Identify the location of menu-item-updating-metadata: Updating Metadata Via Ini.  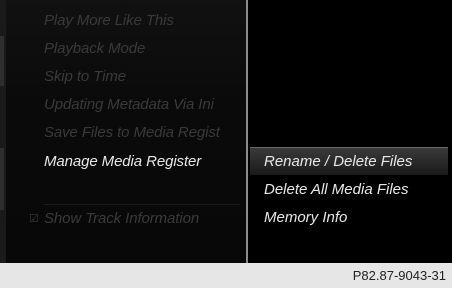
(143, 104).